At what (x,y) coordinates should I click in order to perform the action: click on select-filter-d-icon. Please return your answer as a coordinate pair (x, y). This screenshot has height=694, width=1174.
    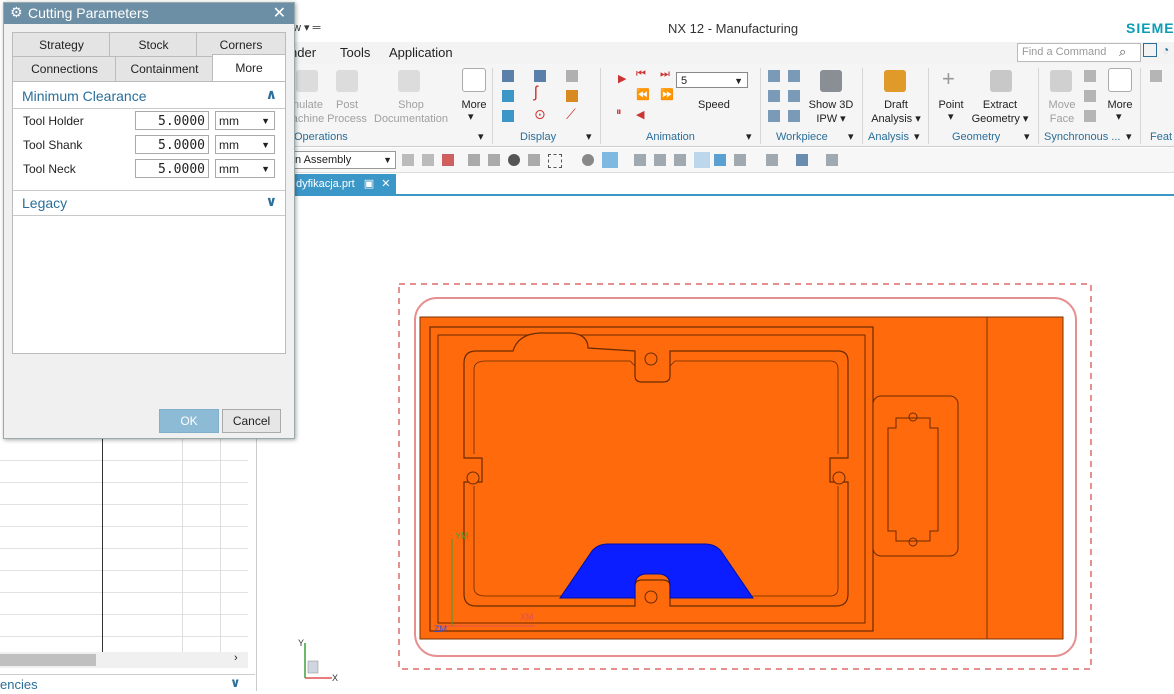
    Looking at the image, I should click on (474, 160).